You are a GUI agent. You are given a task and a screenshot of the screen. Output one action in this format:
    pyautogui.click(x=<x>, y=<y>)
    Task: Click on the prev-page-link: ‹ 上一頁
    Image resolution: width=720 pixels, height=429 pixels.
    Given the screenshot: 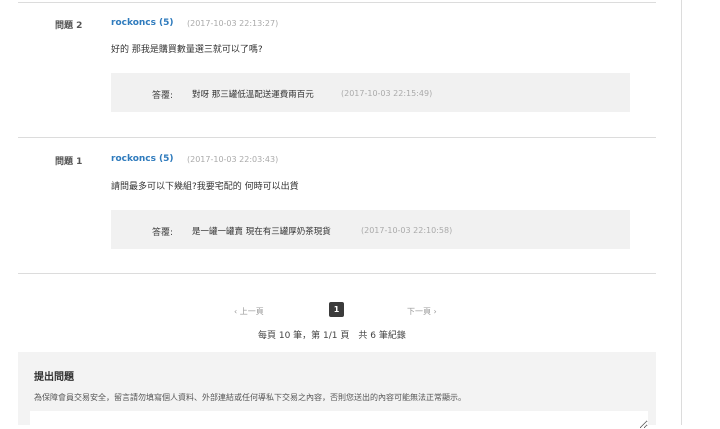 What is the action you would take?
    pyautogui.click(x=249, y=311)
    